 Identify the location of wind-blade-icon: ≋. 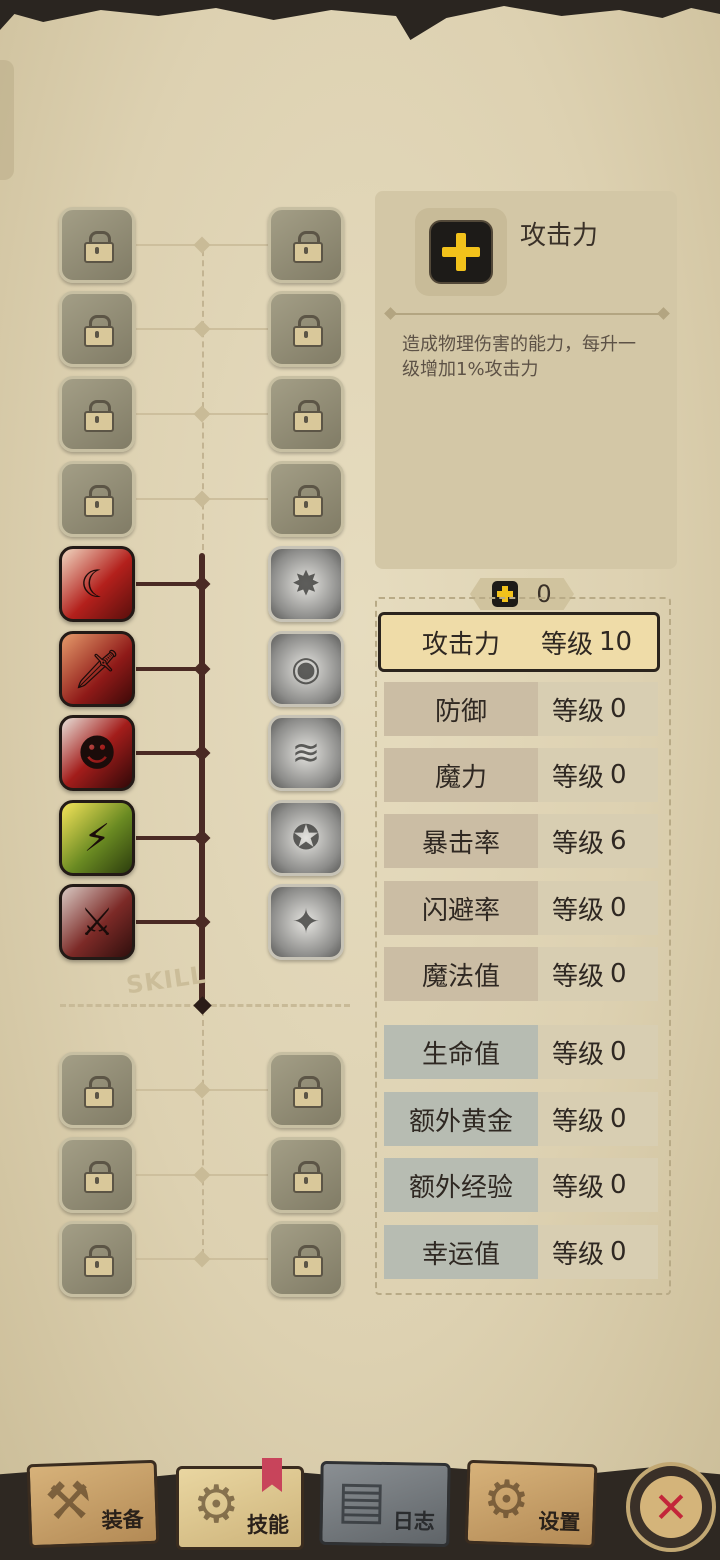
(306, 753).